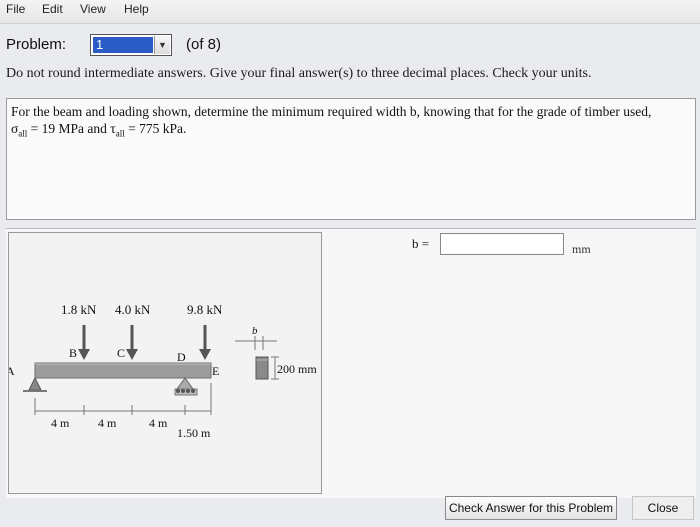 This screenshot has height=527, width=700. What do you see at coordinates (350, 12) in the screenshot?
I see `menu-bar: File Edit View Help` at bounding box center [350, 12].